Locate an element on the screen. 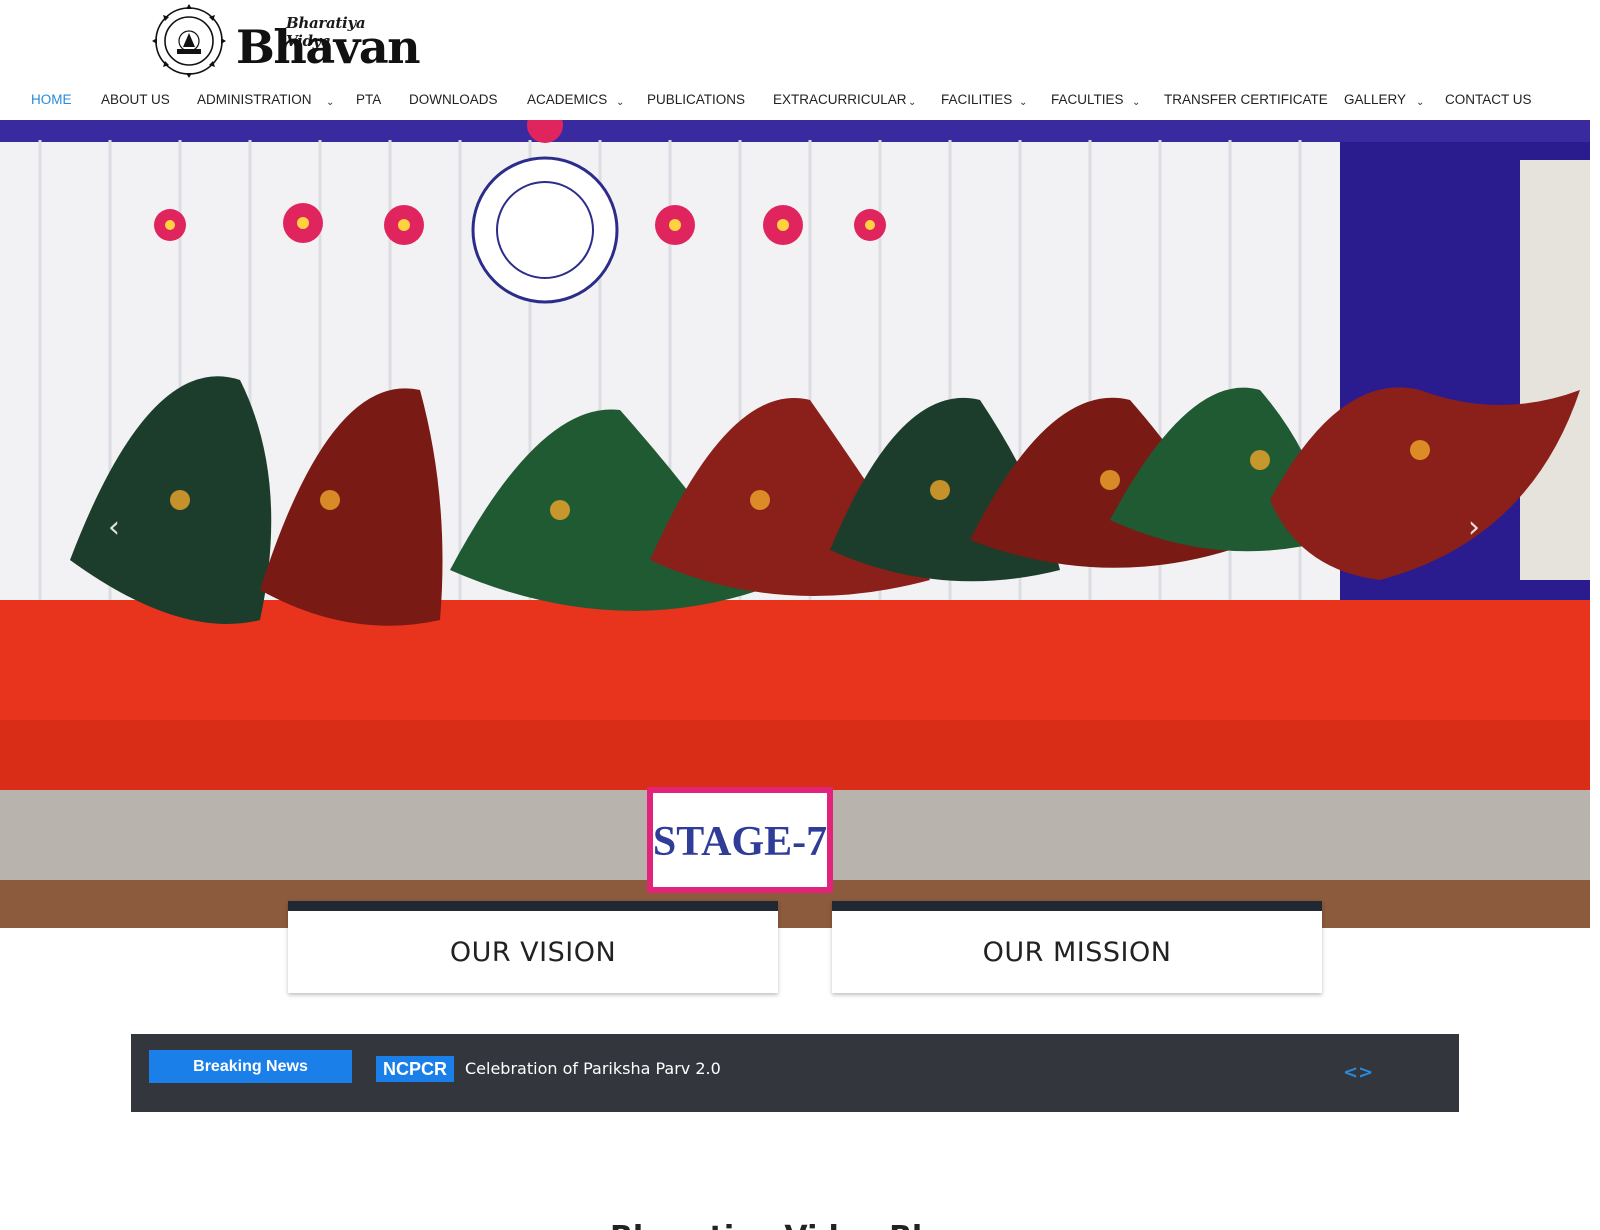  emblem-icon is located at coordinates (189, 41).